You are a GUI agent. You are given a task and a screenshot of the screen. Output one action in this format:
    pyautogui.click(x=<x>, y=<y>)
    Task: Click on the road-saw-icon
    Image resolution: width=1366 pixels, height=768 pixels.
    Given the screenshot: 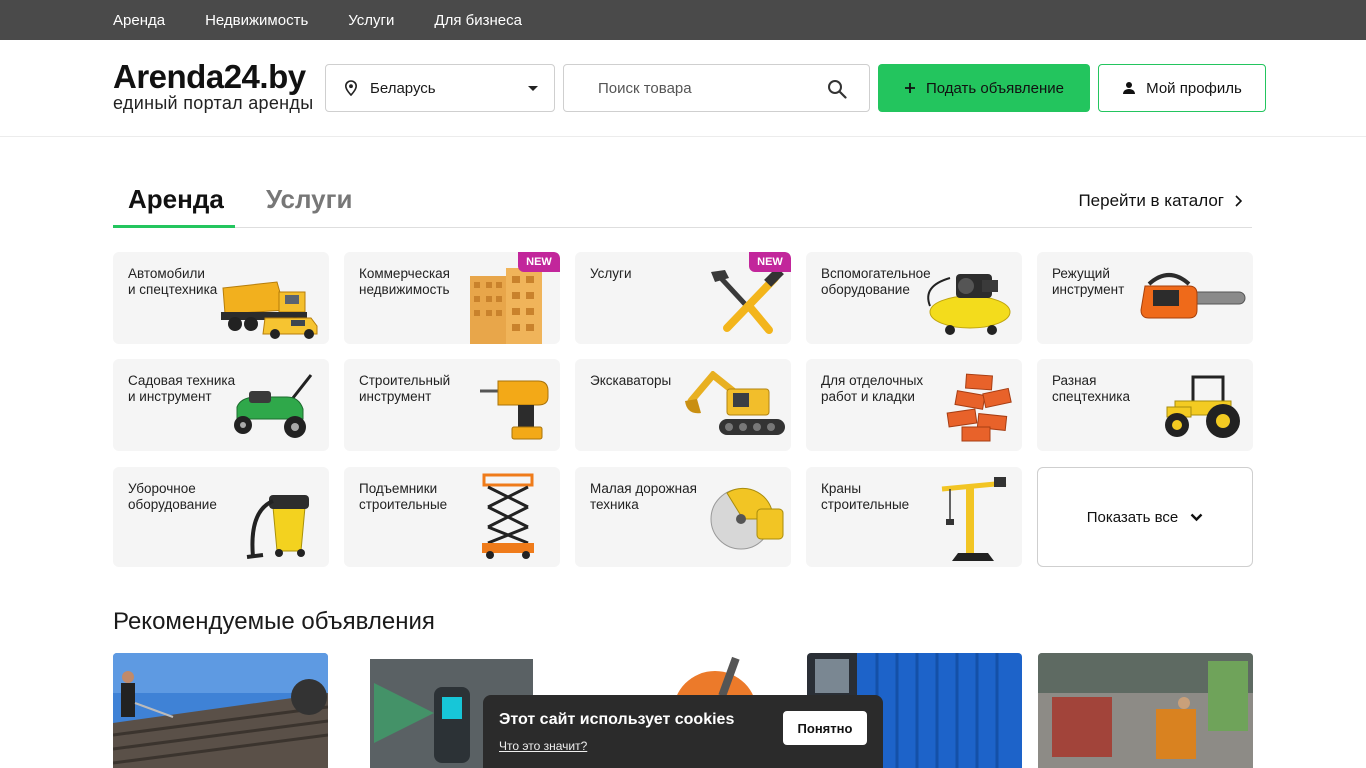 What is the action you would take?
    pyautogui.click(x=747, y=518)
    